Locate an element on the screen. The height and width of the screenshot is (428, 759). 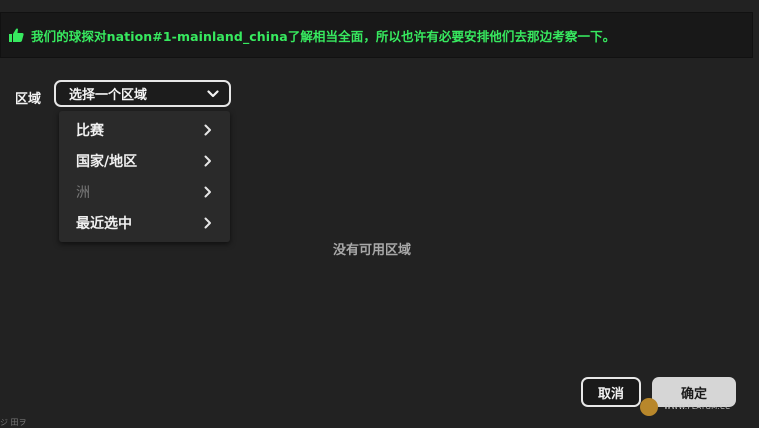
region-dropdown-menu: 比赛 国家/地区 洲 最近选中 is located at coordinates (144, 176).